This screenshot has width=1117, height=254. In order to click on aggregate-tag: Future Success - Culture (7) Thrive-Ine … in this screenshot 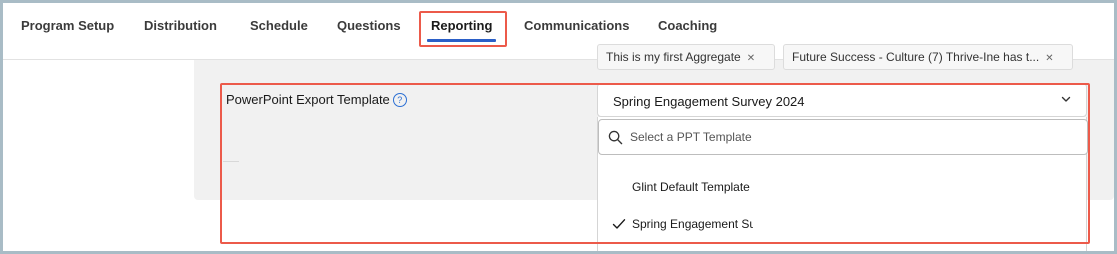, I will do `click(928, 57)`.